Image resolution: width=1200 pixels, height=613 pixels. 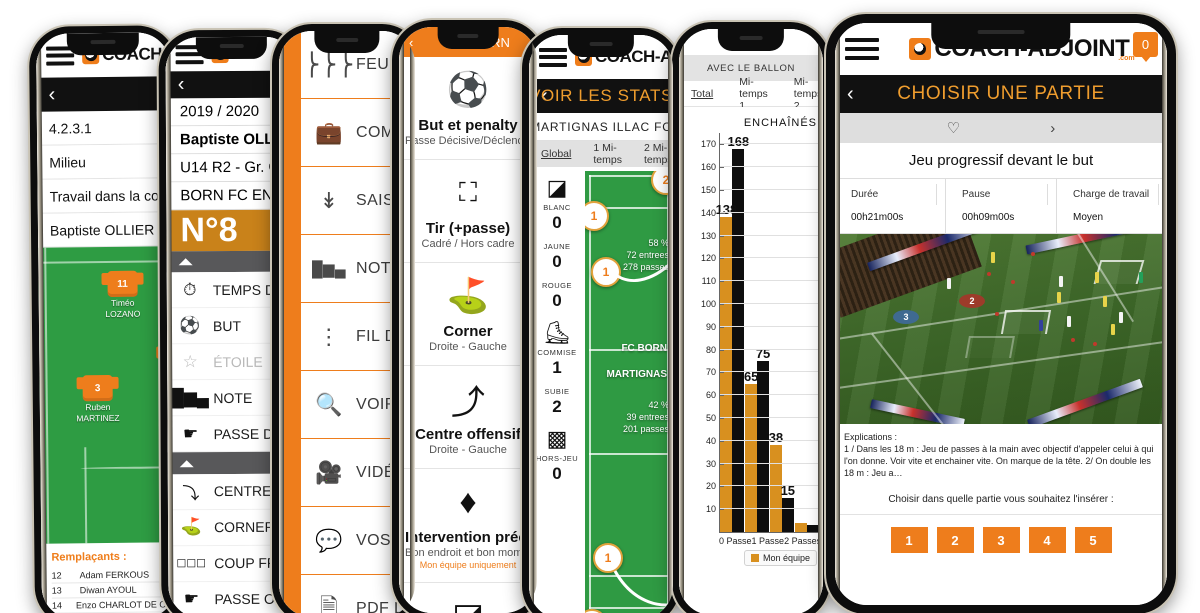 What do you see at coordinates (735, 541) in the screenshot?
I see `chart-x-tick: 0 Passe` at bounding box center [735, 541].